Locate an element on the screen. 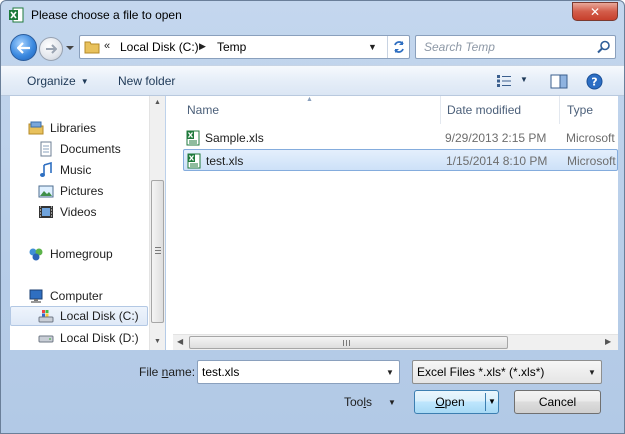 This screenshot has height=434, width=625. file-name: test.xls is located at coordinates (225, 161).